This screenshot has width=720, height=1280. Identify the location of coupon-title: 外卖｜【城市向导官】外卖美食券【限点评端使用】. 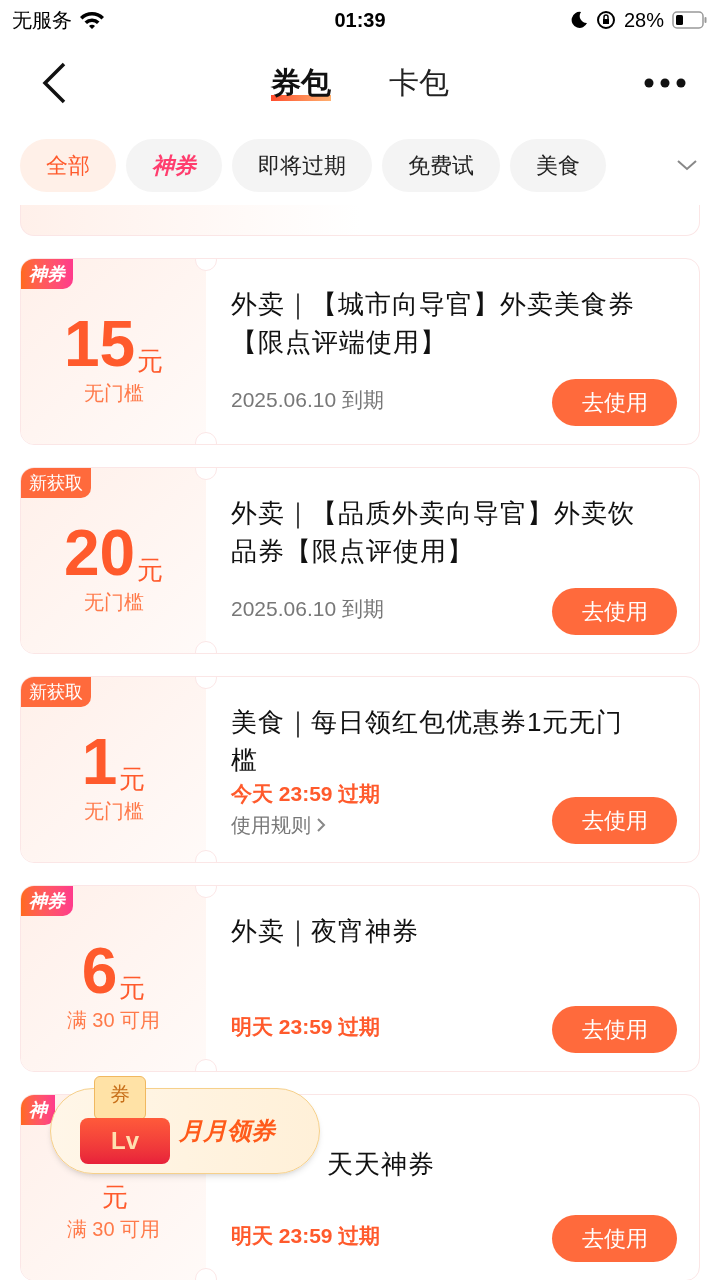
(433, 323).